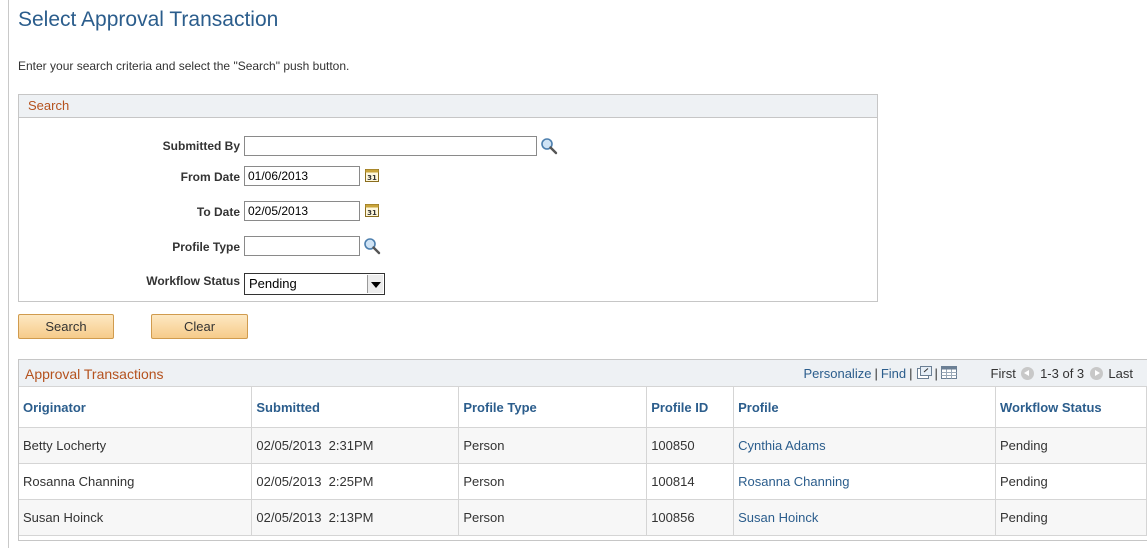 The width and height of the screenshot is (1147, 548). What do you see at coordinates (355, 407) in the screenshot?
I see `column-header-submitted: Submitted` at bounding box center [355, 407].